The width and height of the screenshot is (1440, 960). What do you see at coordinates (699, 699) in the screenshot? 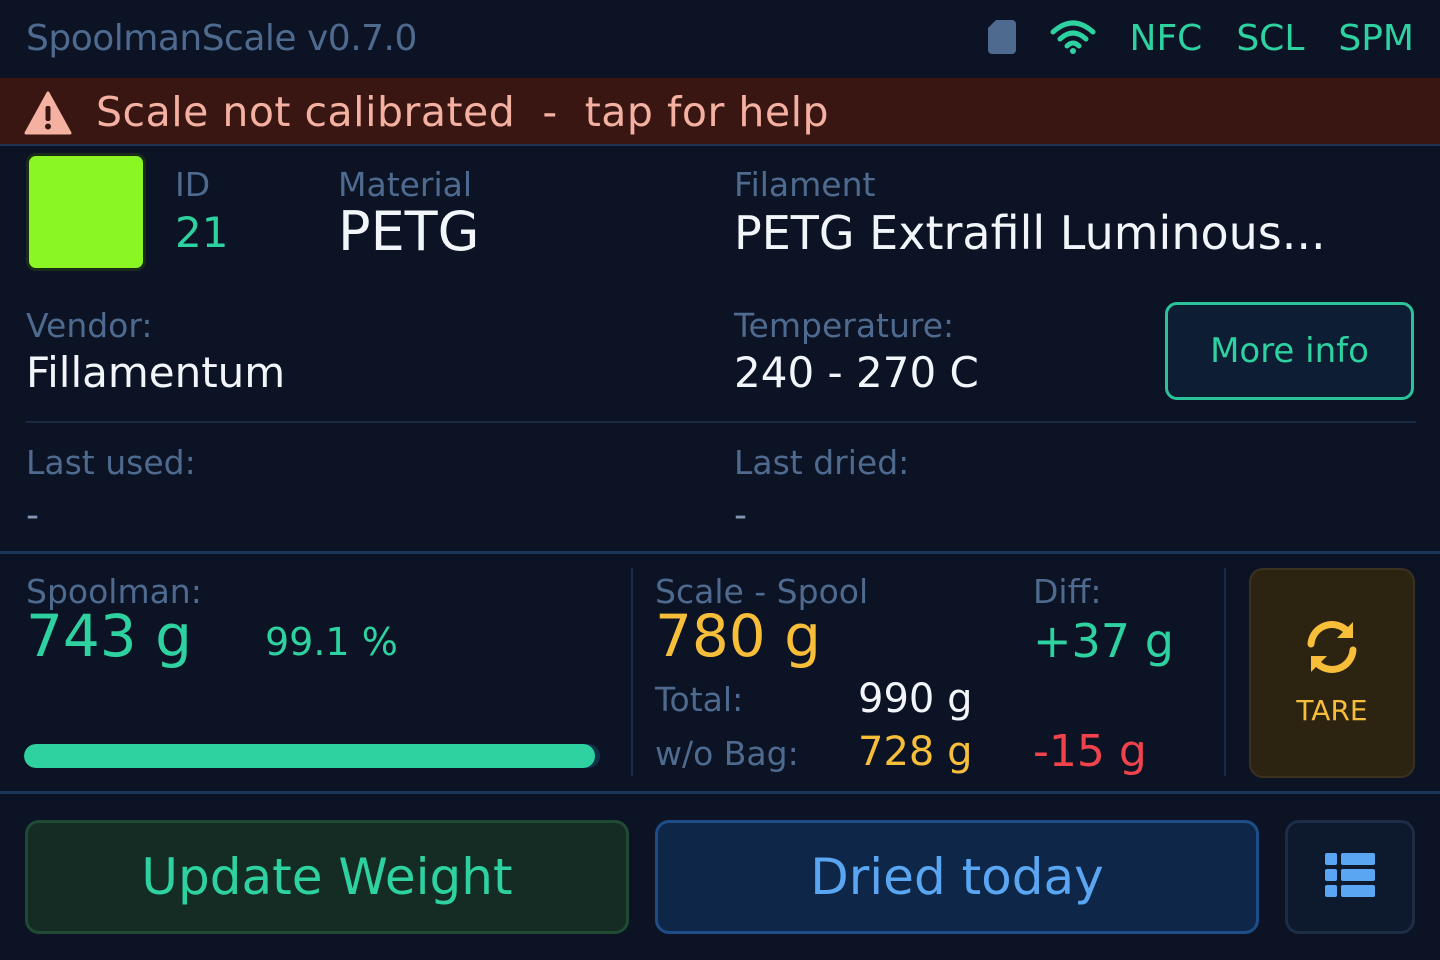
I see `total-label: Total:` at bounding box center [699, 699].